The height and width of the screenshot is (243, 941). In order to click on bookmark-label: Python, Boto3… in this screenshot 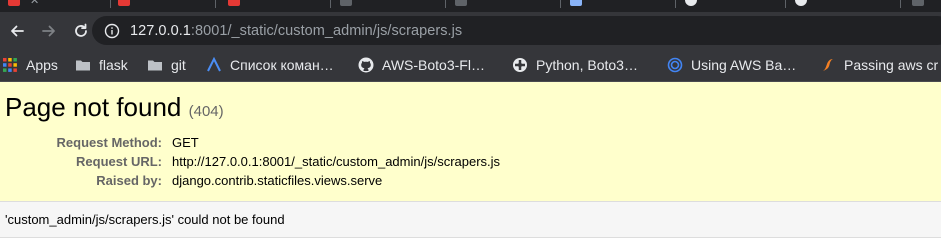, I will do `click(587, 65)`.